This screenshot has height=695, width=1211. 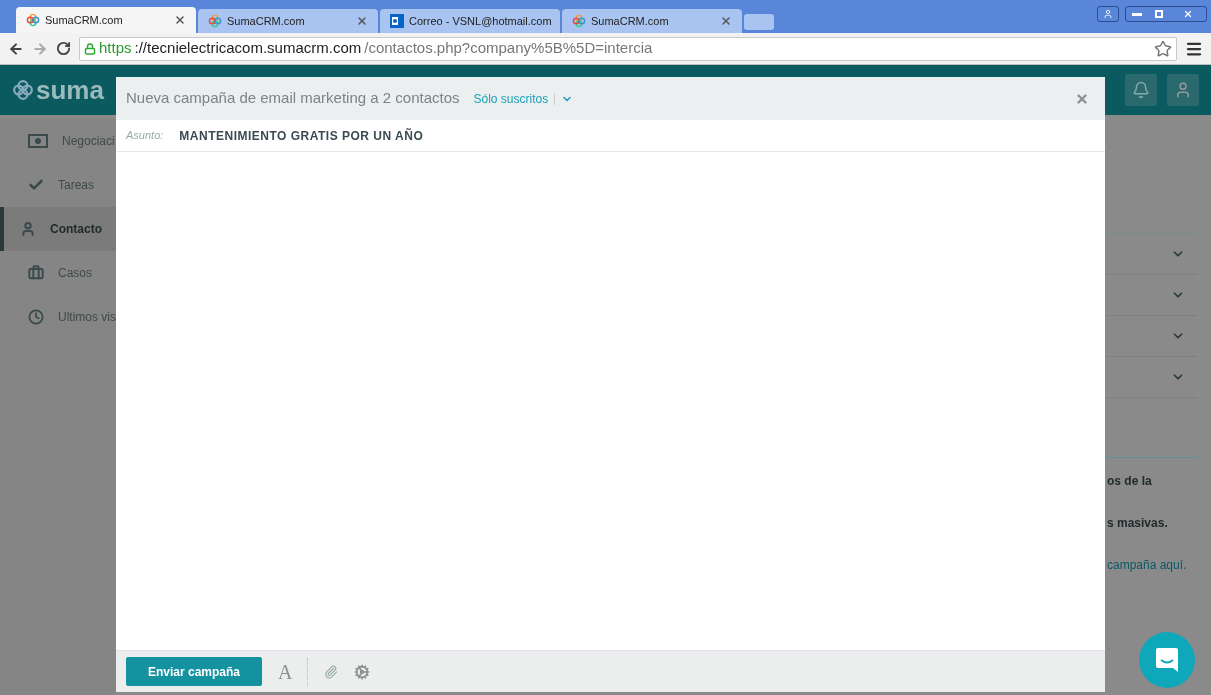 What do you see at coordinates (36, 317) in the screenshot?
I see `clock-icon` at bounding box center [36, 317].